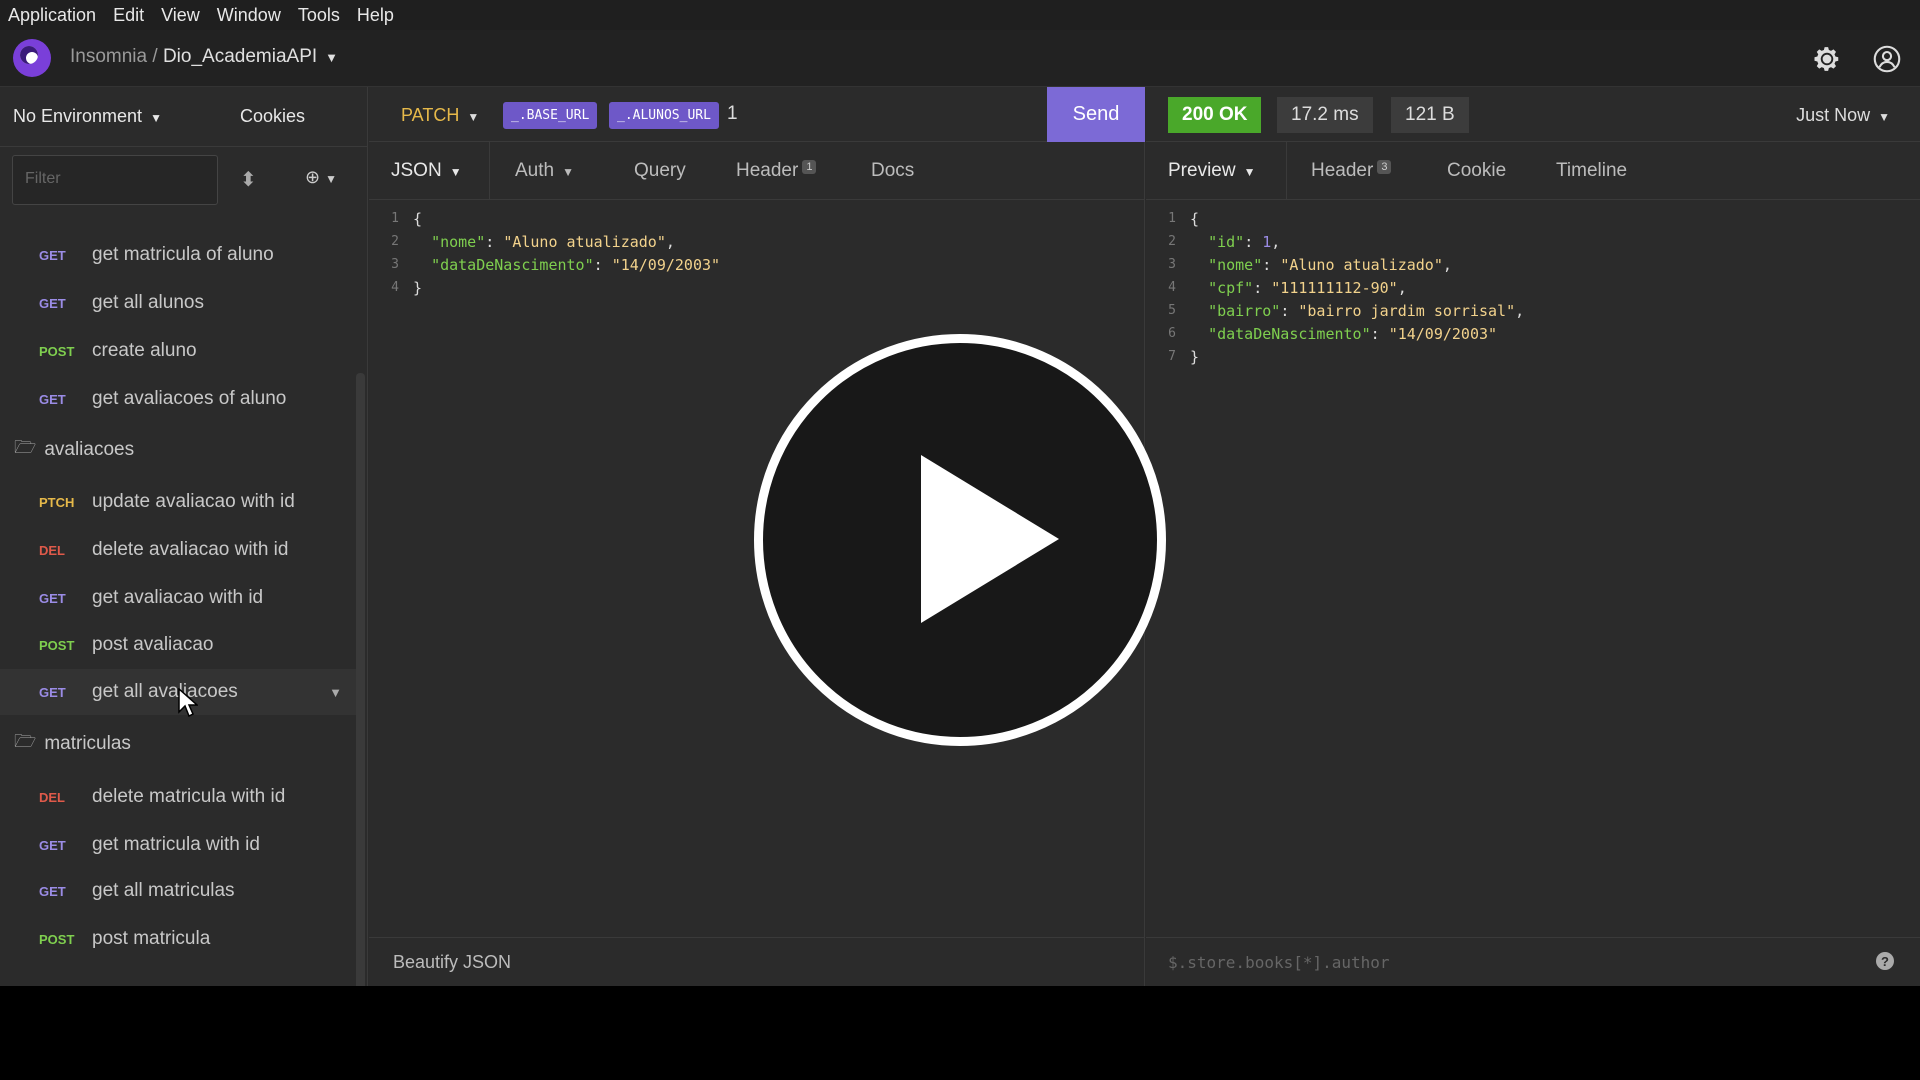 This screenshot has height=1080, width=1920. What do you see at coordinates (892, 171) in the screenshot?
I see `tab-docs: Docs` at bounding box center [892, 171].